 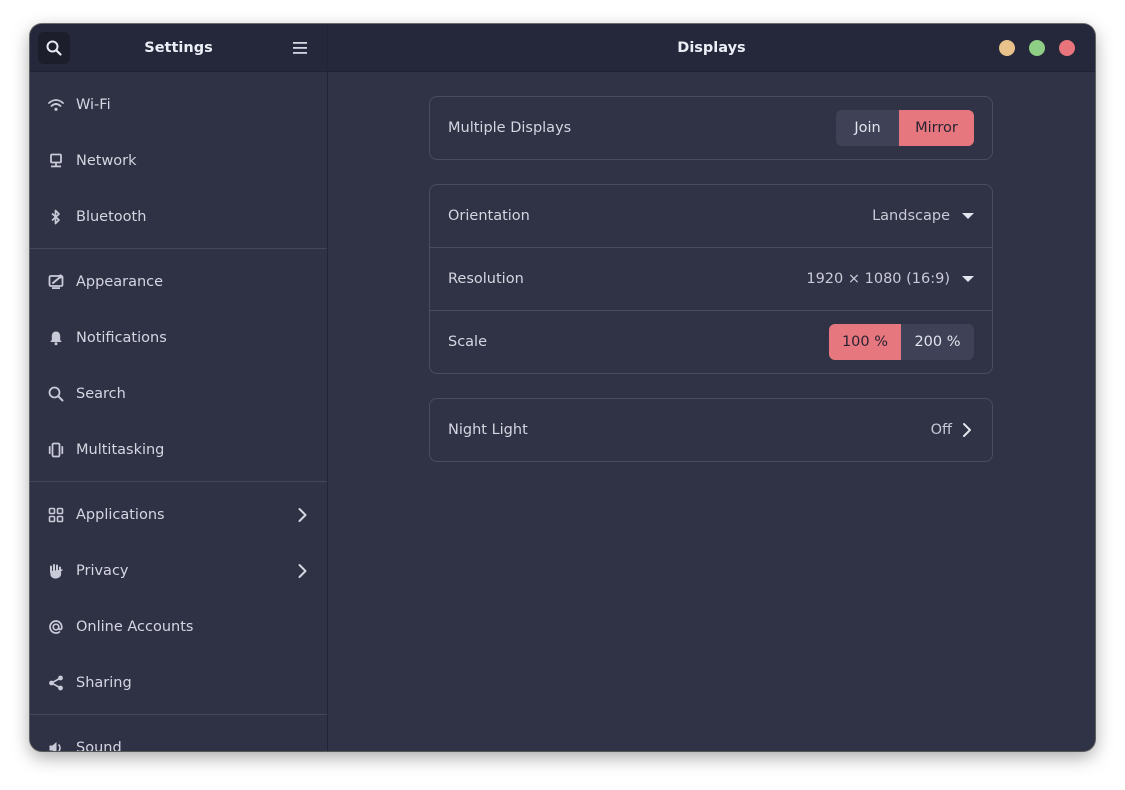 I want to click on main-header: Displays, so click(x=711, y=48).